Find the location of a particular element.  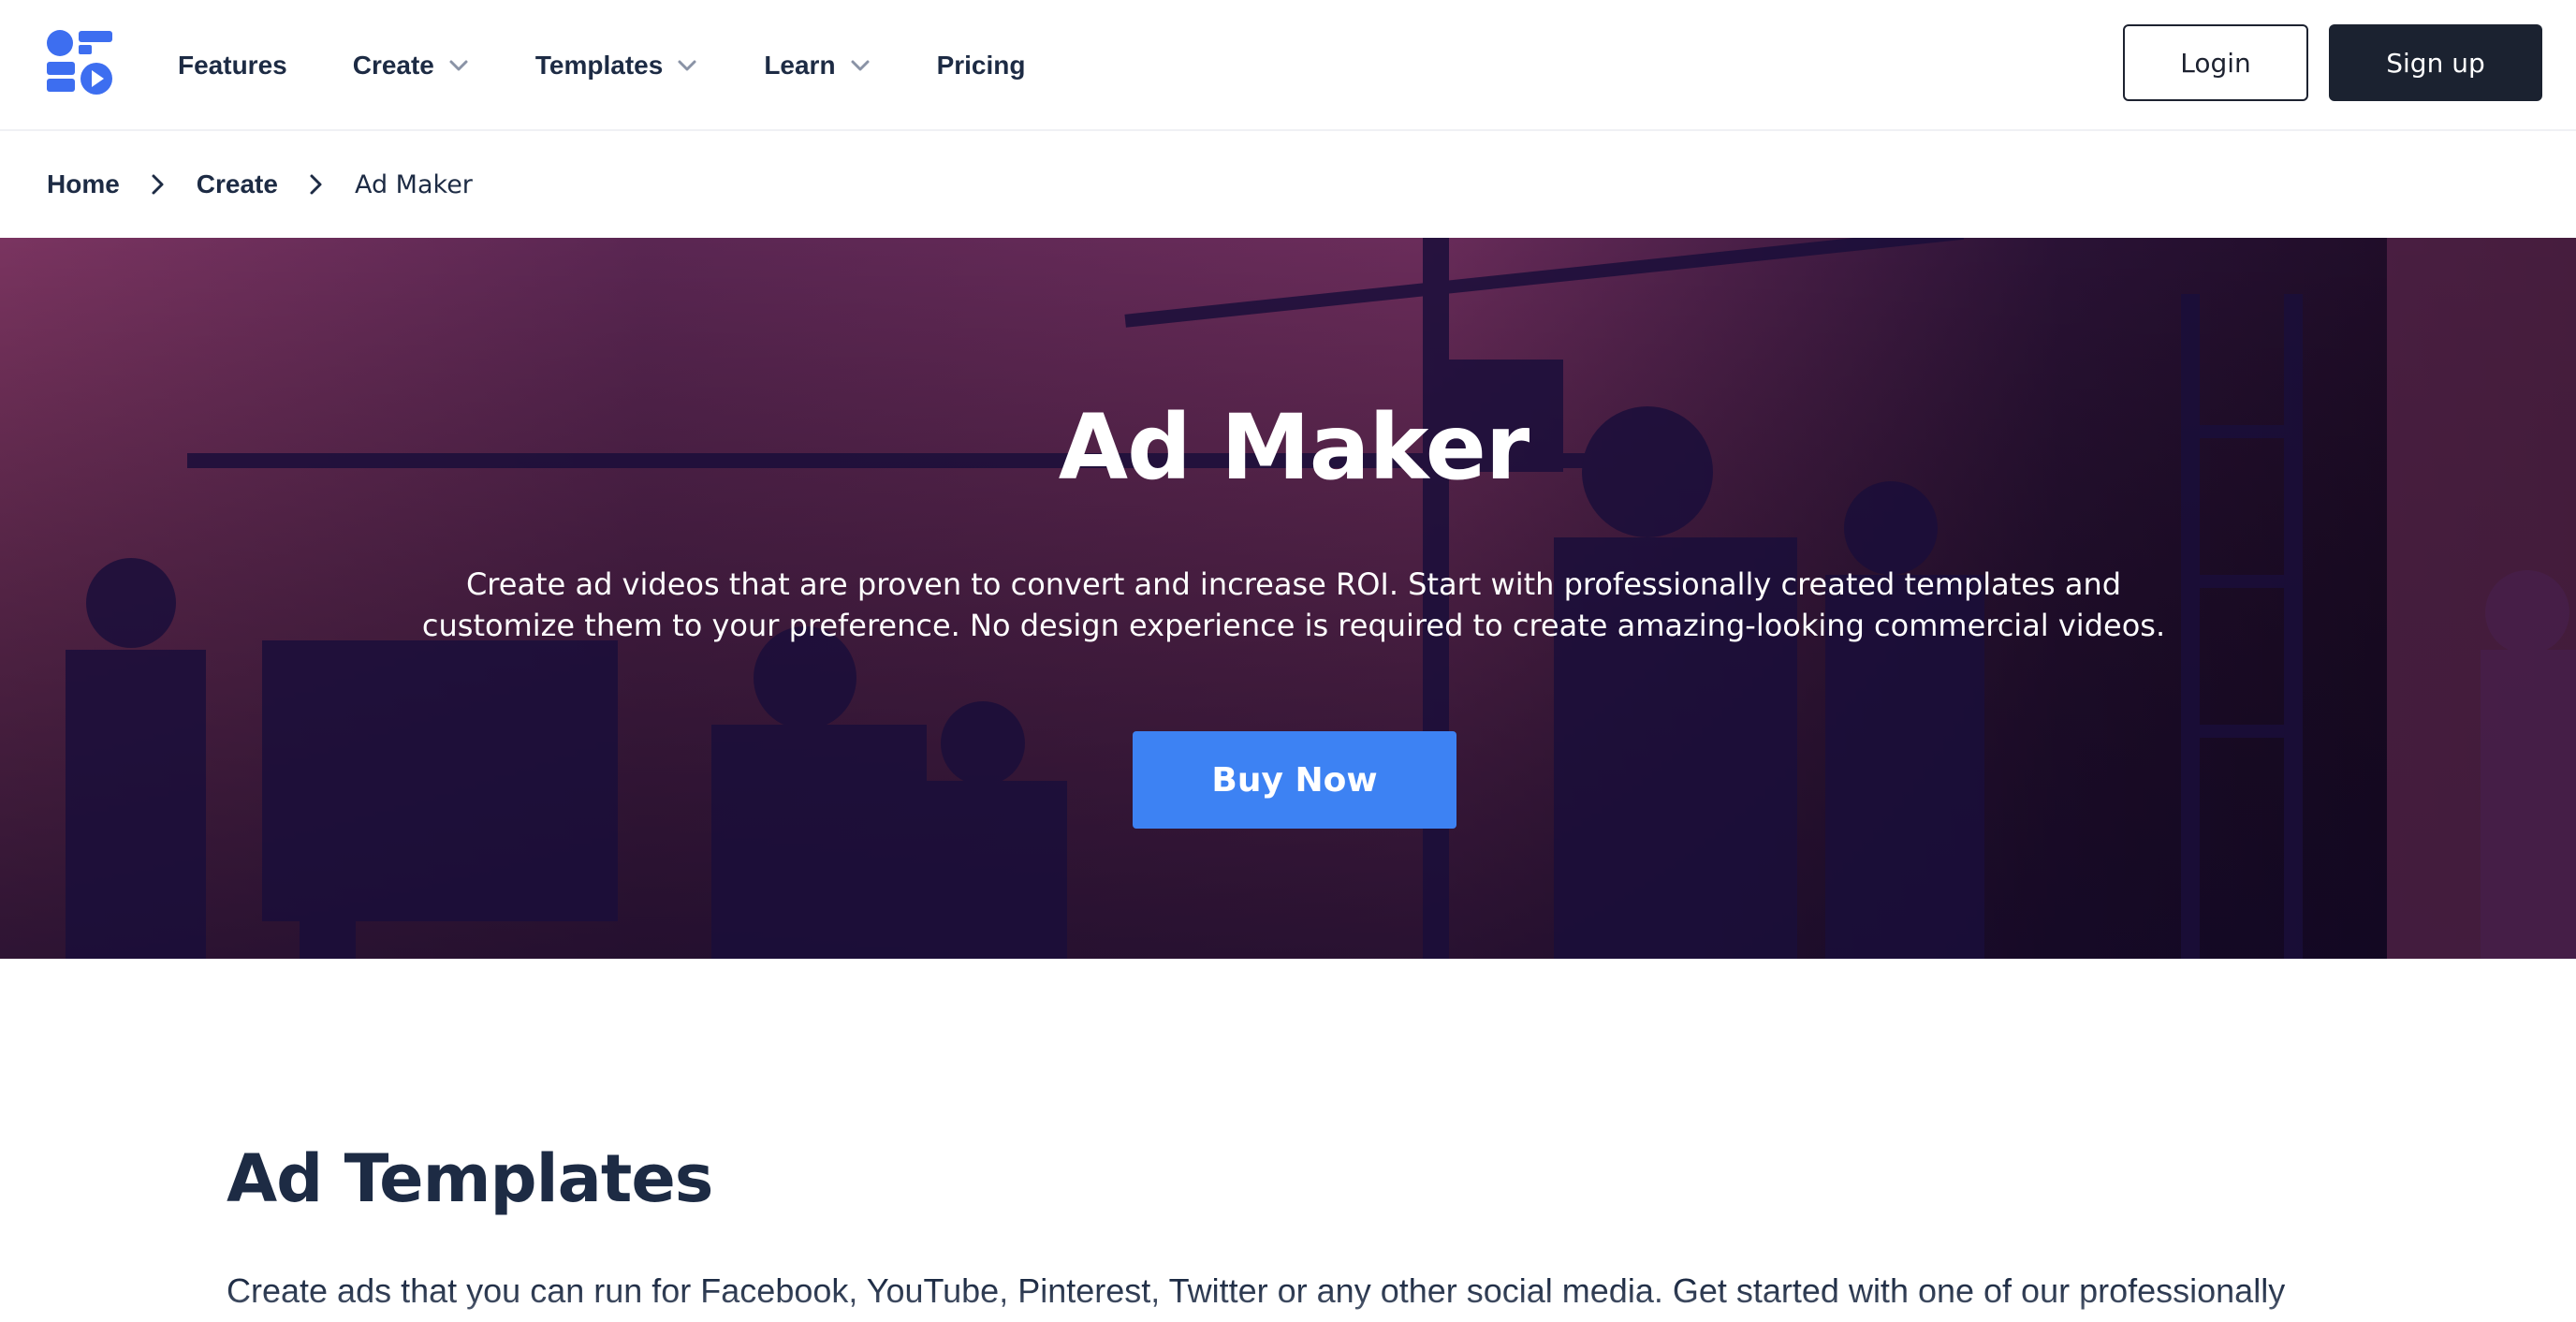

auth-buttons: Login Sign up is located at coordinates (2332, 62).